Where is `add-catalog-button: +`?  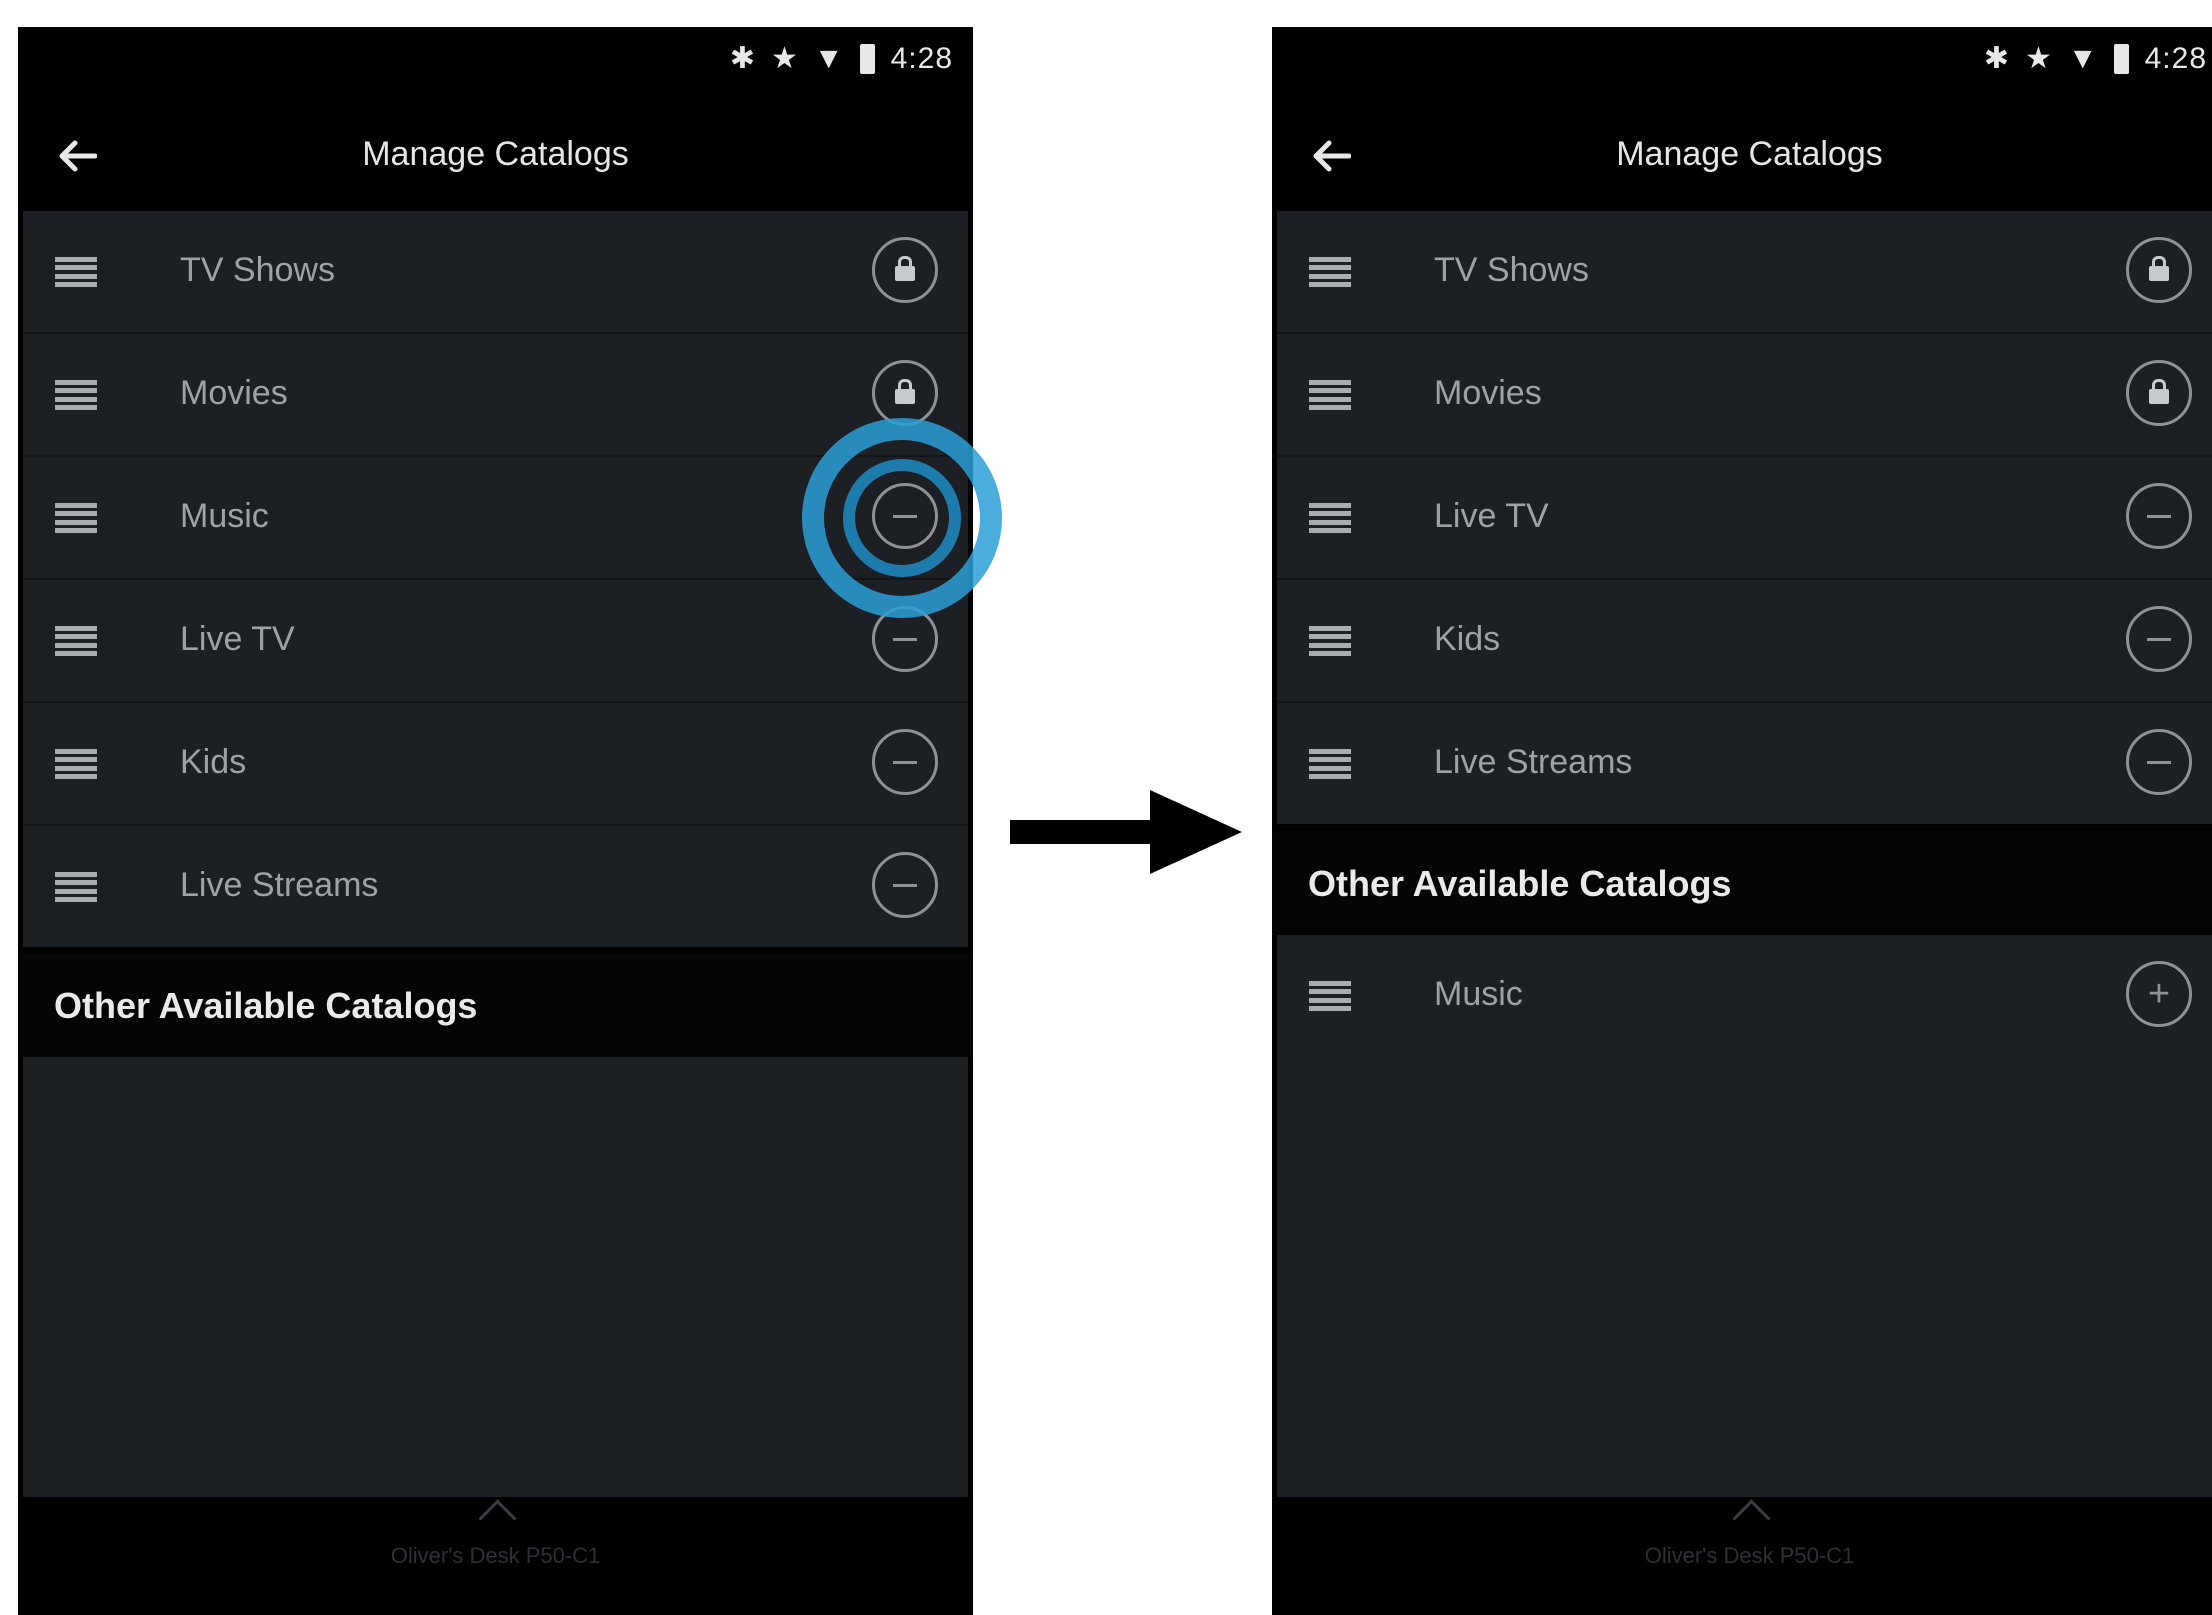
add-catalog-button: + is located at coordinates (2159, 994).